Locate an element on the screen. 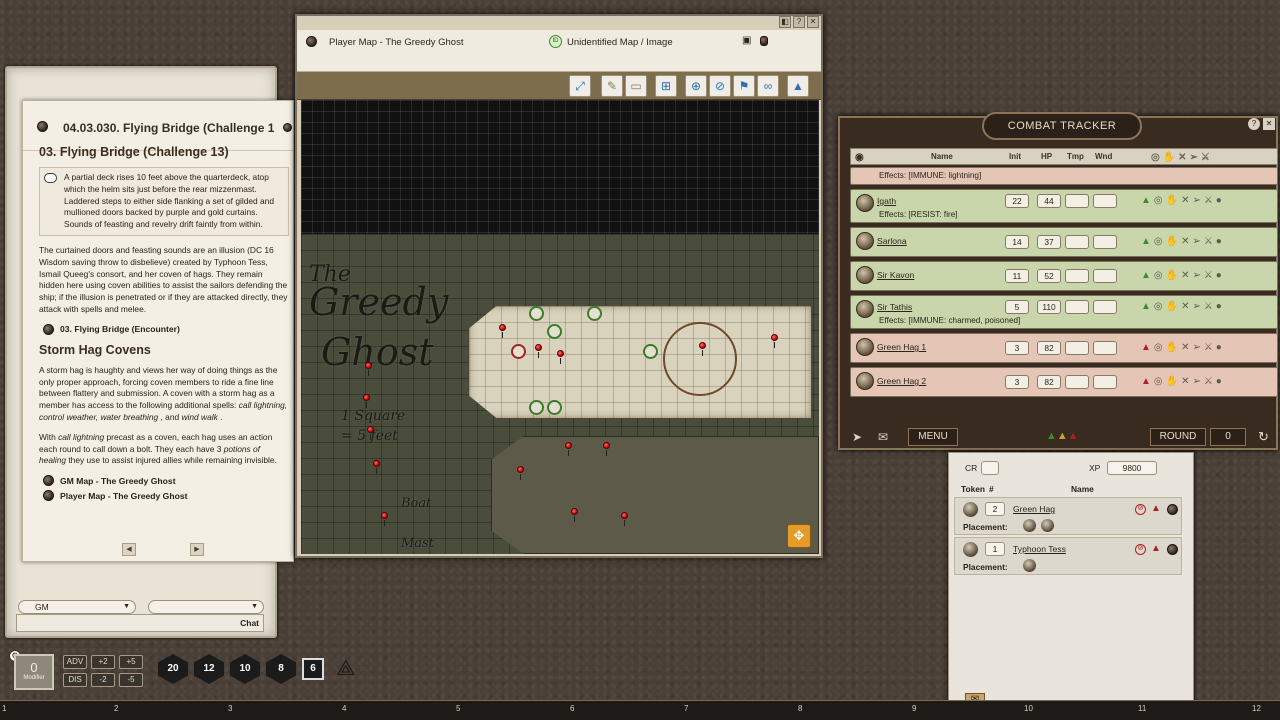 Image resolution: width=1280 pixels, height=720 pixels. minus5-button: -5 is located at coordinates (131, 680).